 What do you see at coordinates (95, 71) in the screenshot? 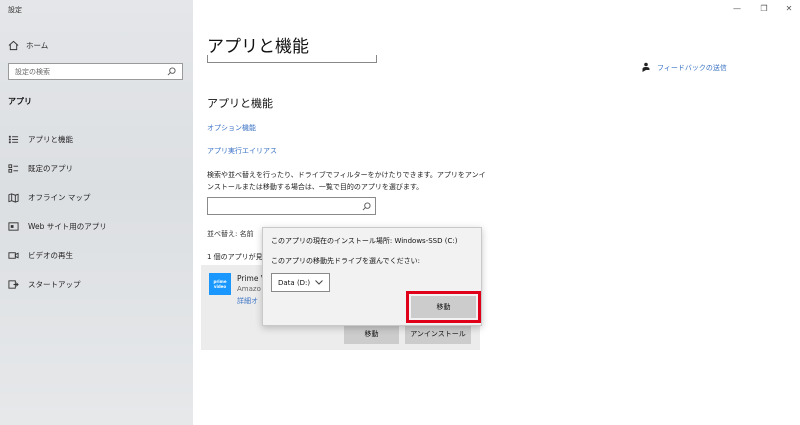
I see `settings-search-input: 設定の検索` at bounding box center [95, 71].